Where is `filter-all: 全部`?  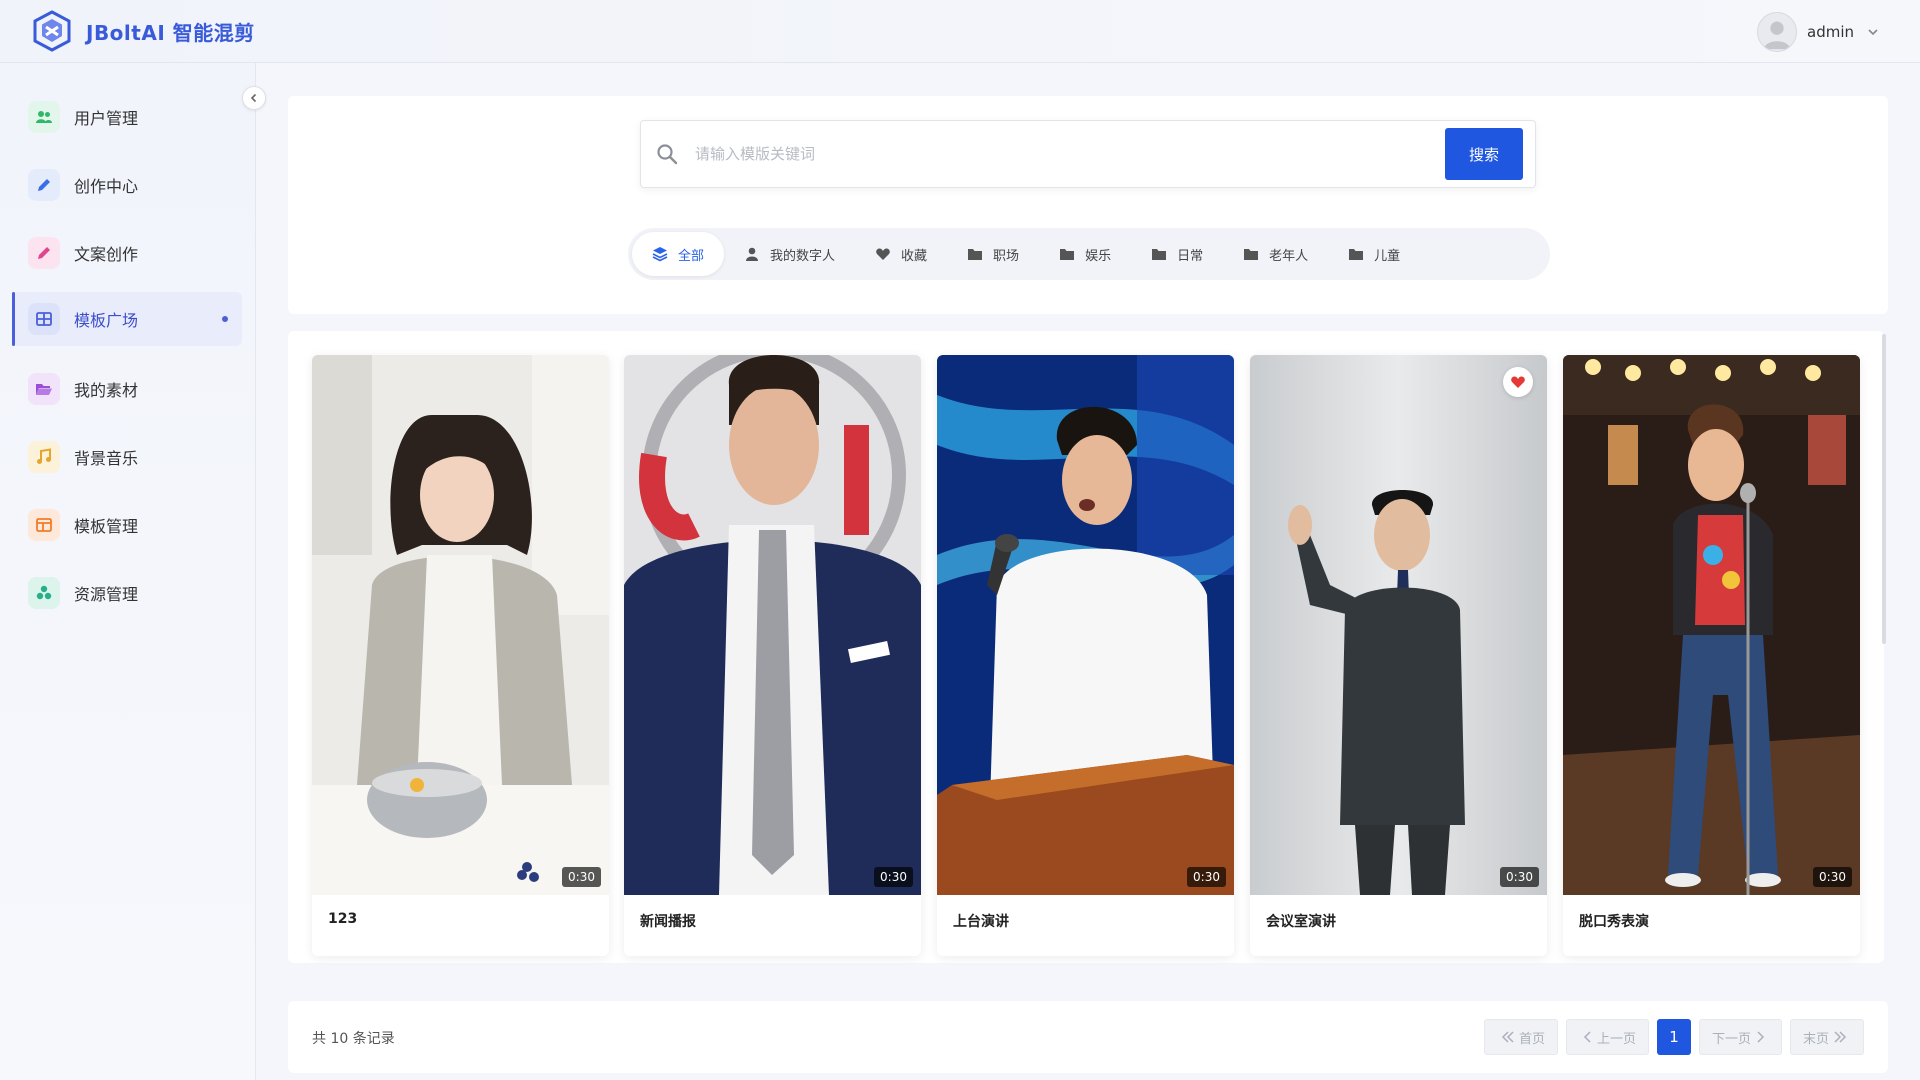
filter-all: 全部 is located at coordinates (678, 254).